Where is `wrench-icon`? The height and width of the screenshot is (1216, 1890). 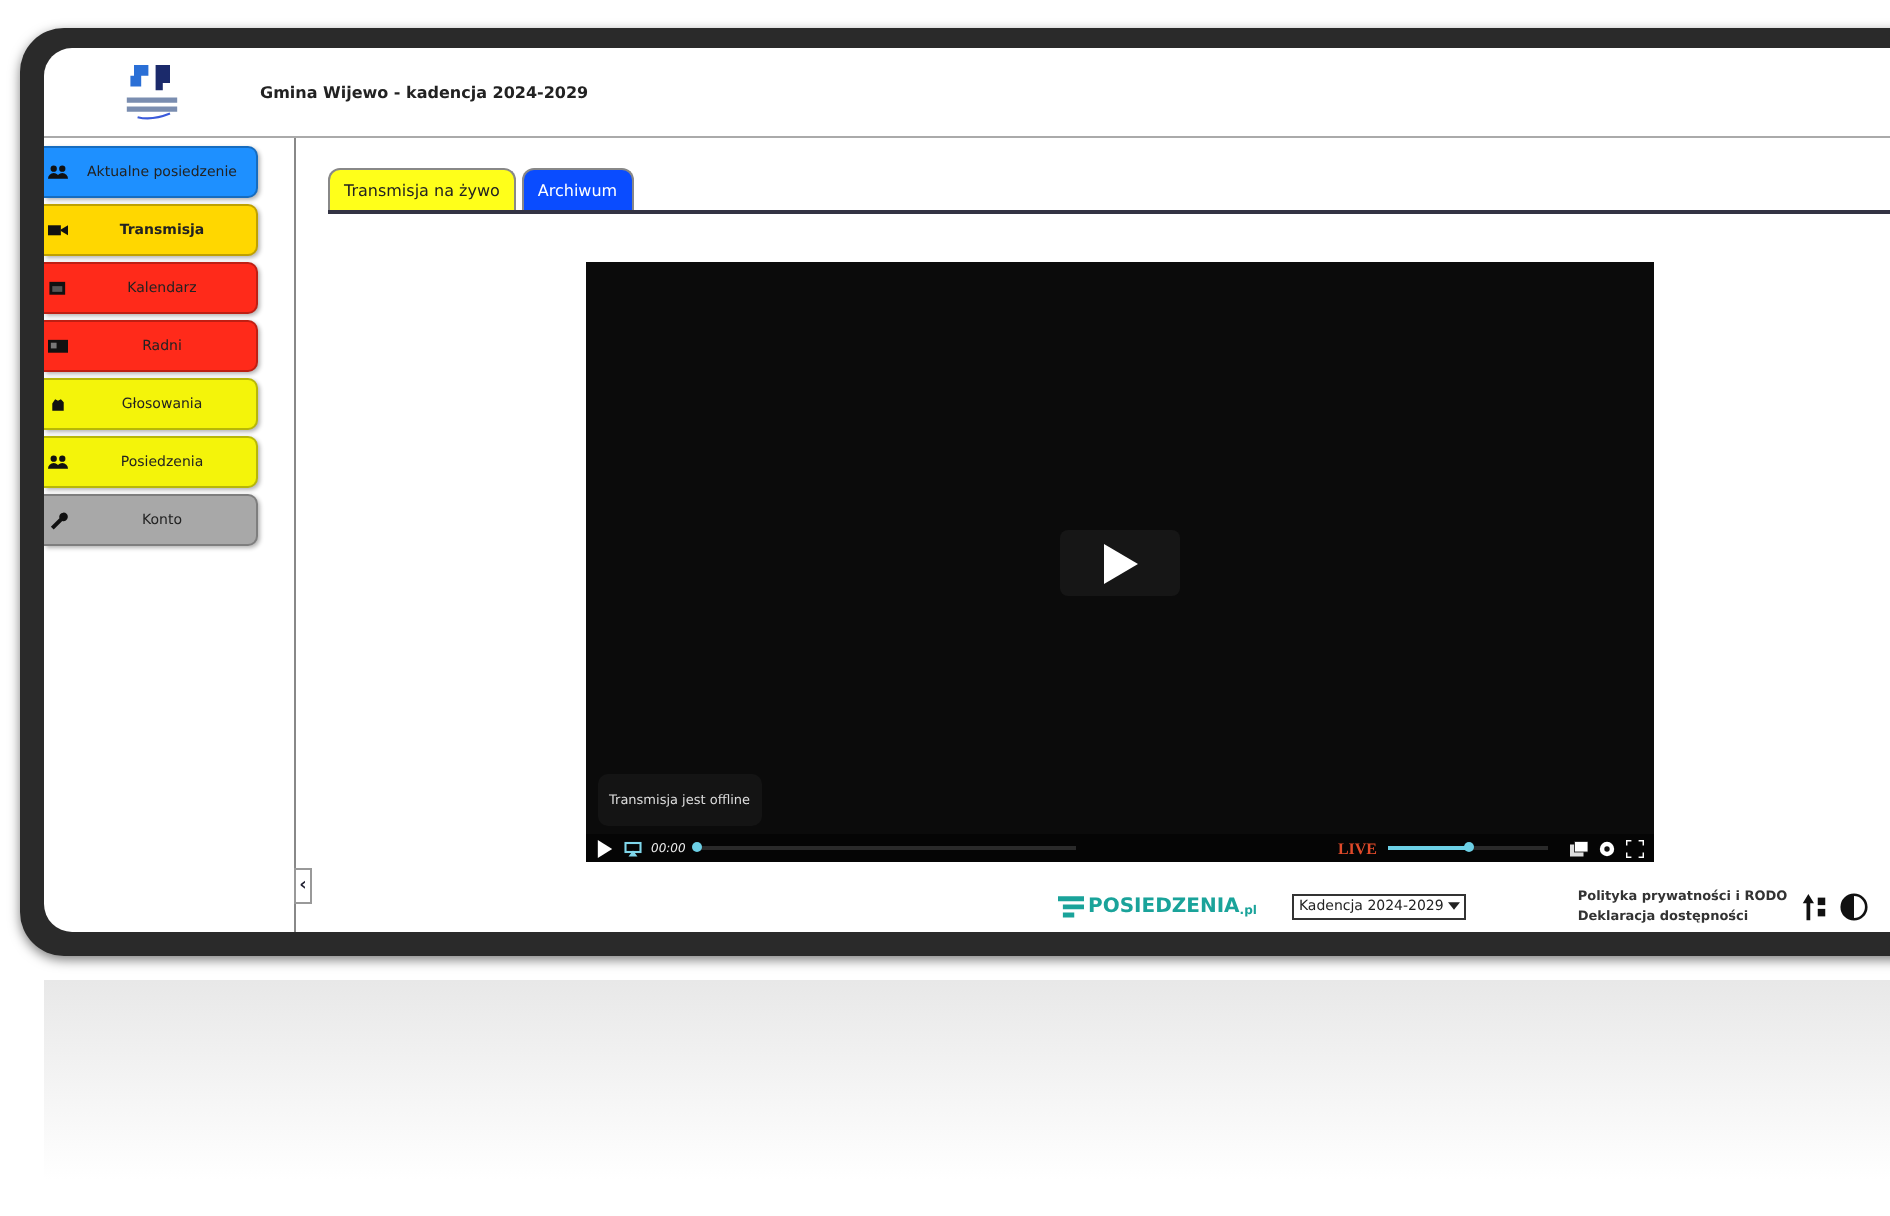
wrench-icon is located at coordinates (58, 520).